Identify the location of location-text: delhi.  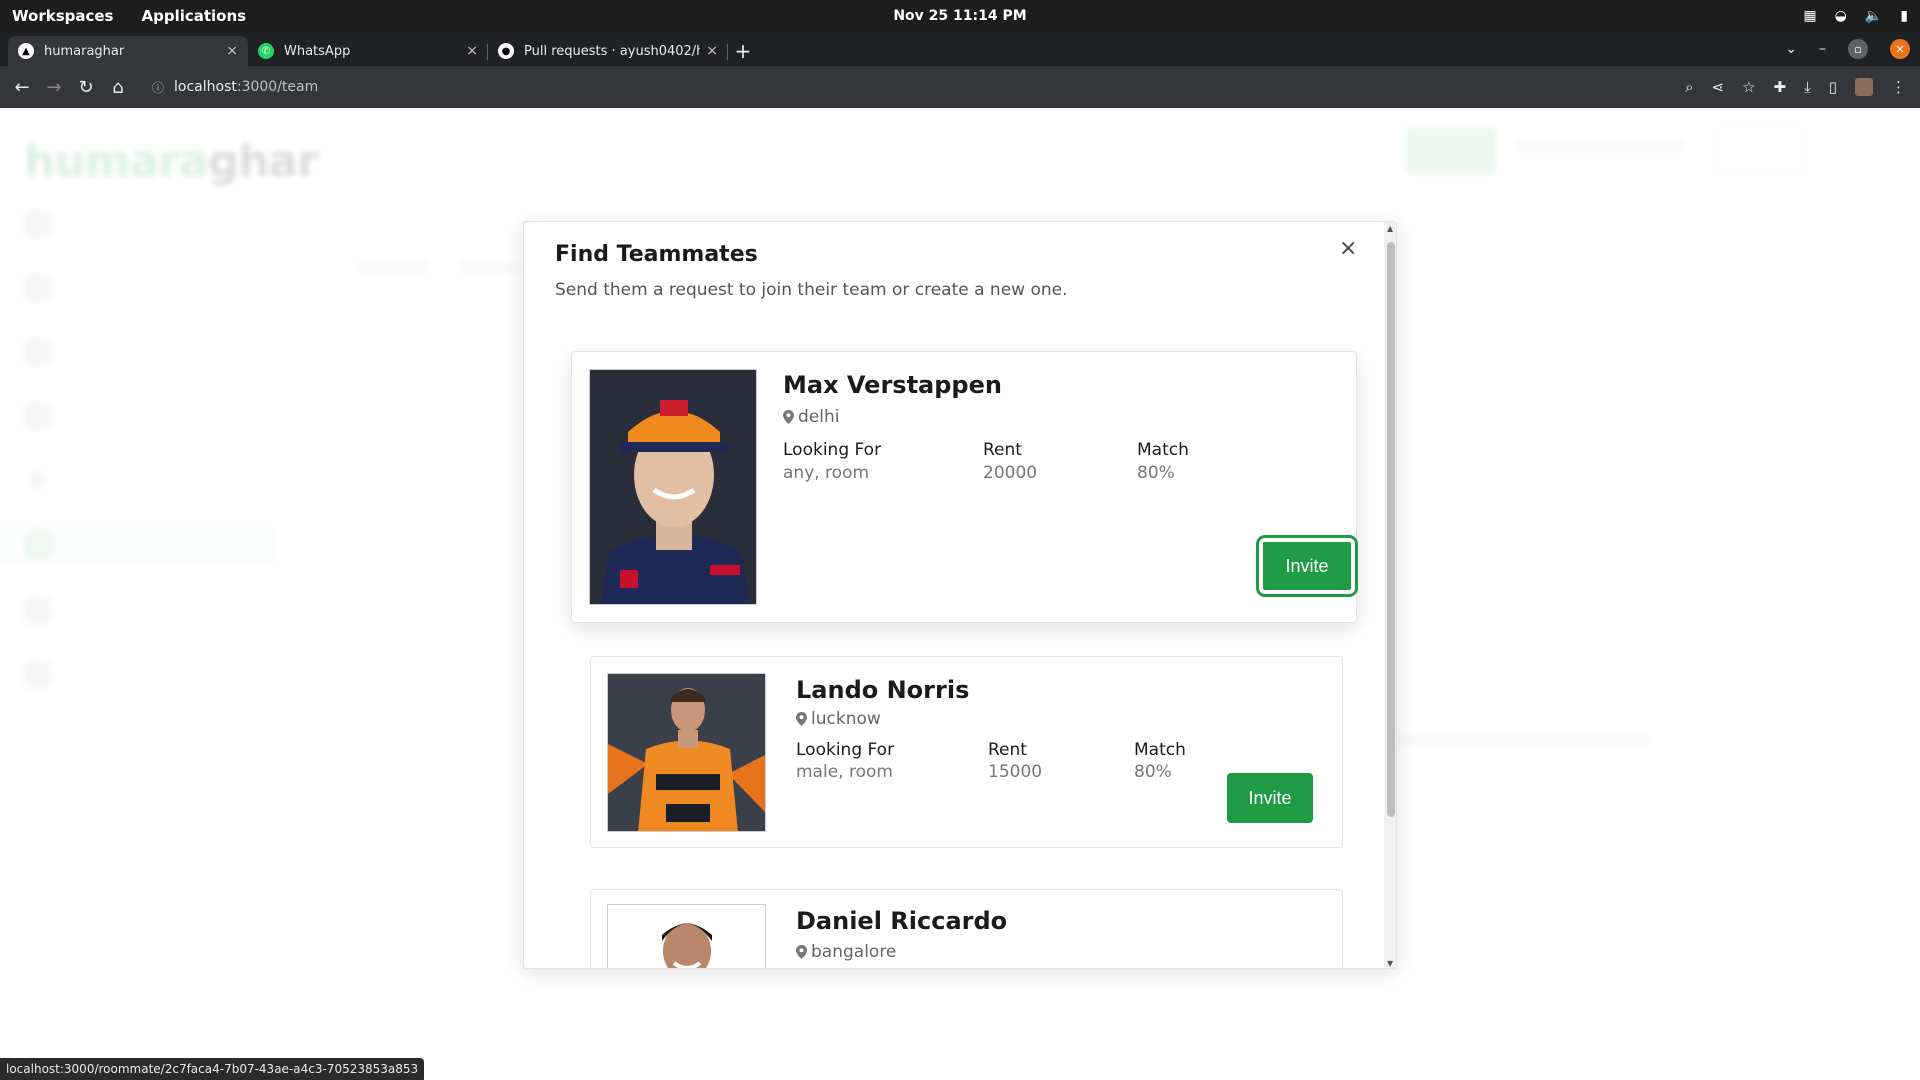
(819, 417).